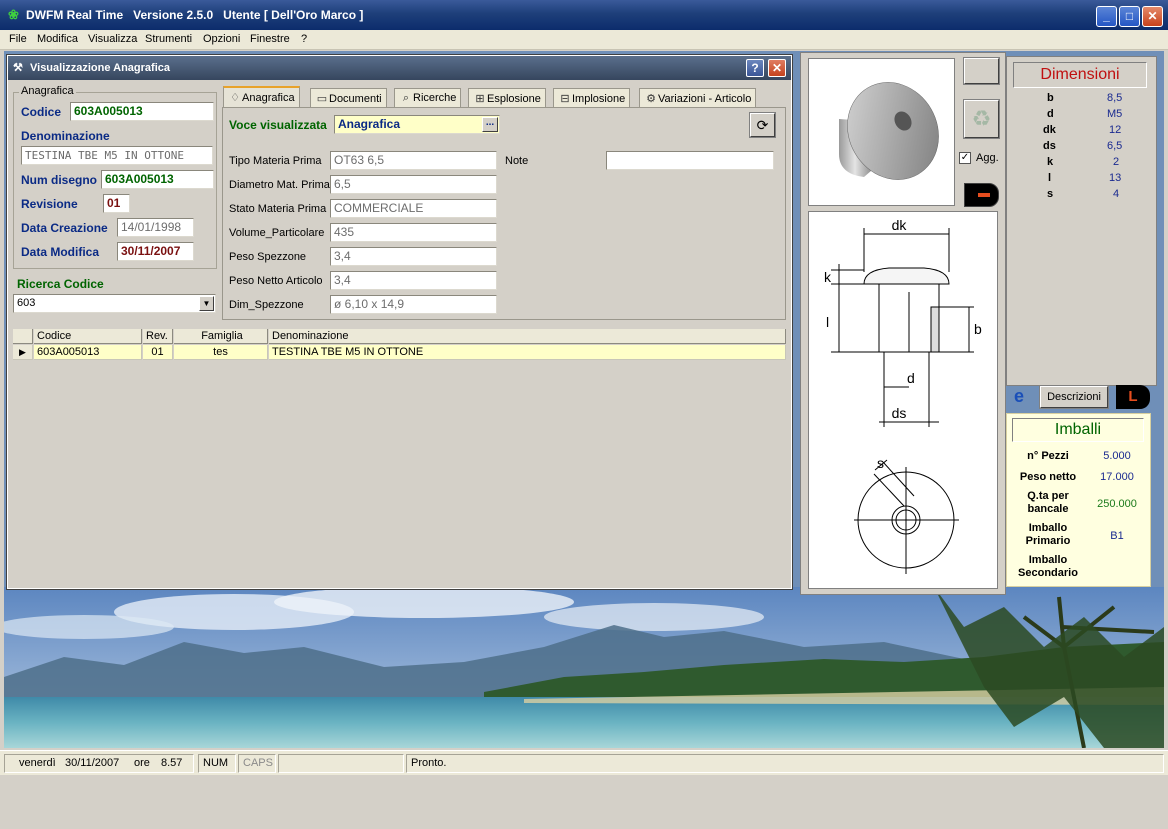  What do you see at coordinates (37, 763) in the screenshot?
I see `status-day: venerdì` at bounding box center [37, 763].